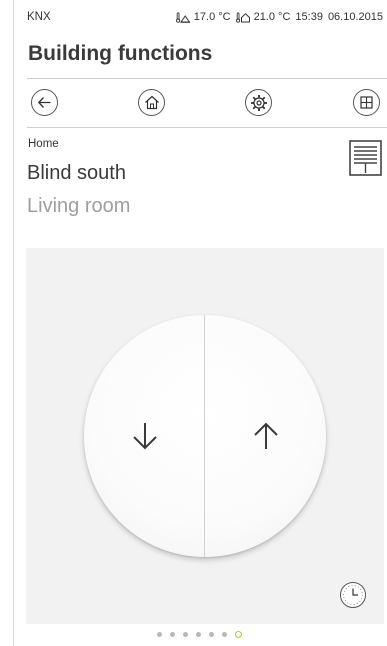 The width and height of the screenshot is (387, 646). What do you see at coordinates (355, 17) in the screenshot?
I see `date: 06.10.2015` at bounding box center [355, 17].